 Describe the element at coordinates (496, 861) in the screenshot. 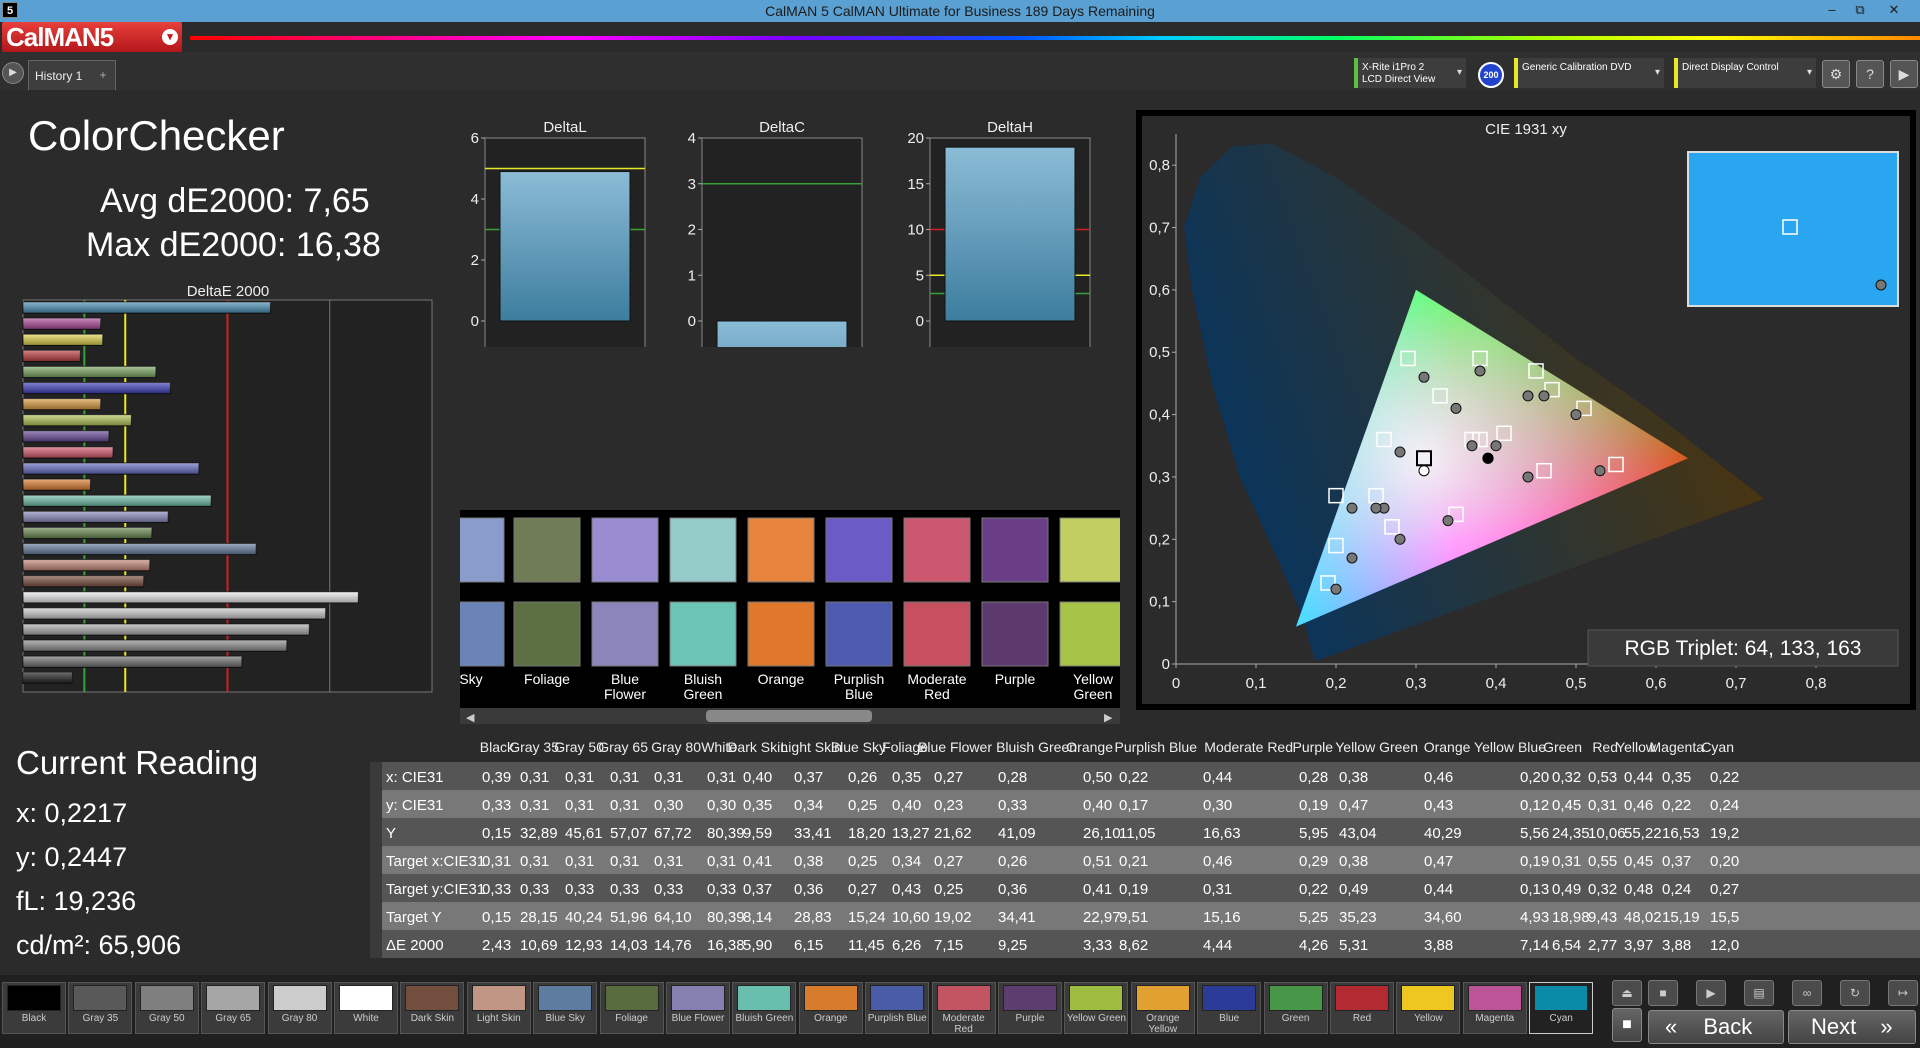

I see `table-cell: 0,31` at that location.